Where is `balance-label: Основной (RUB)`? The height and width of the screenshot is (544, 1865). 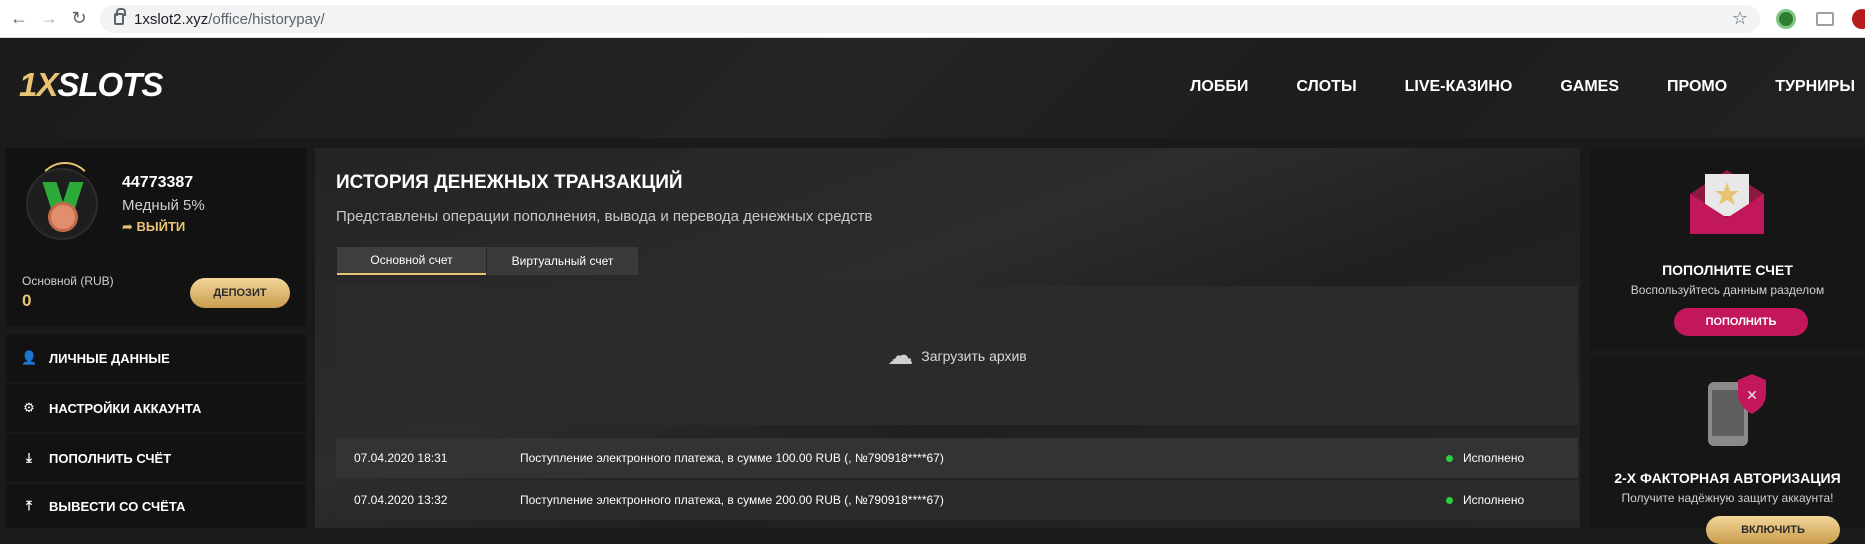
balance-label: Основной (RUB) is located at coordinates (68, 281).